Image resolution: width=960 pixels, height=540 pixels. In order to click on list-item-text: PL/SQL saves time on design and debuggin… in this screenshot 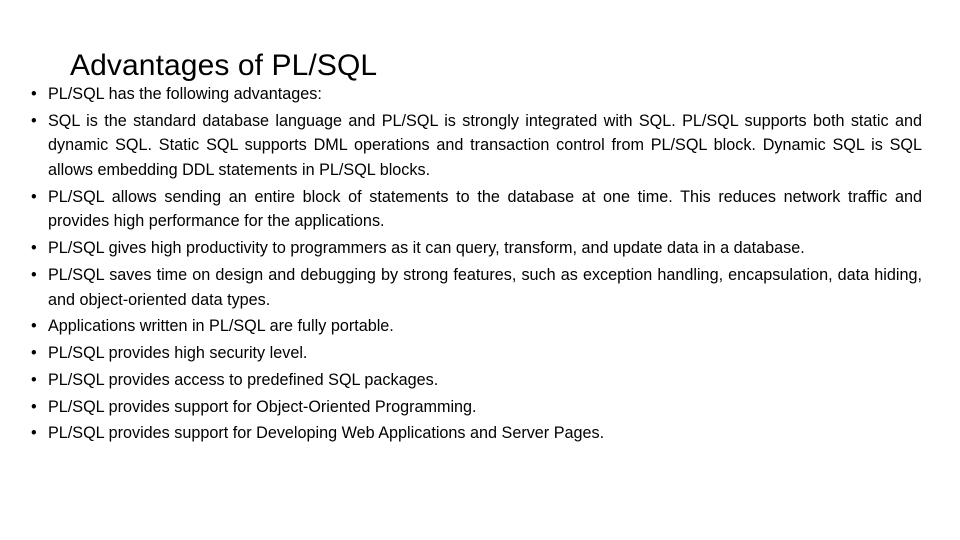, I will do `click(485, 287)`.